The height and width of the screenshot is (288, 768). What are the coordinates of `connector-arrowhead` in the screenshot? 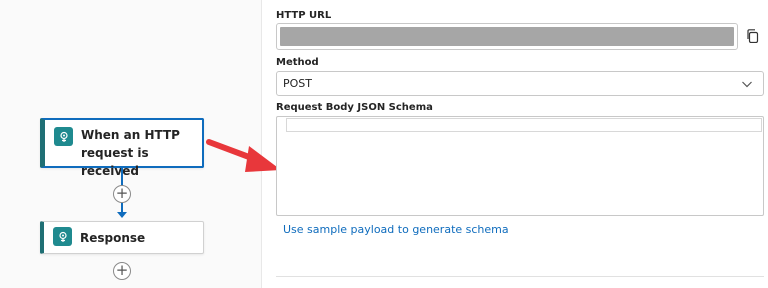 It's located at (122, 215).